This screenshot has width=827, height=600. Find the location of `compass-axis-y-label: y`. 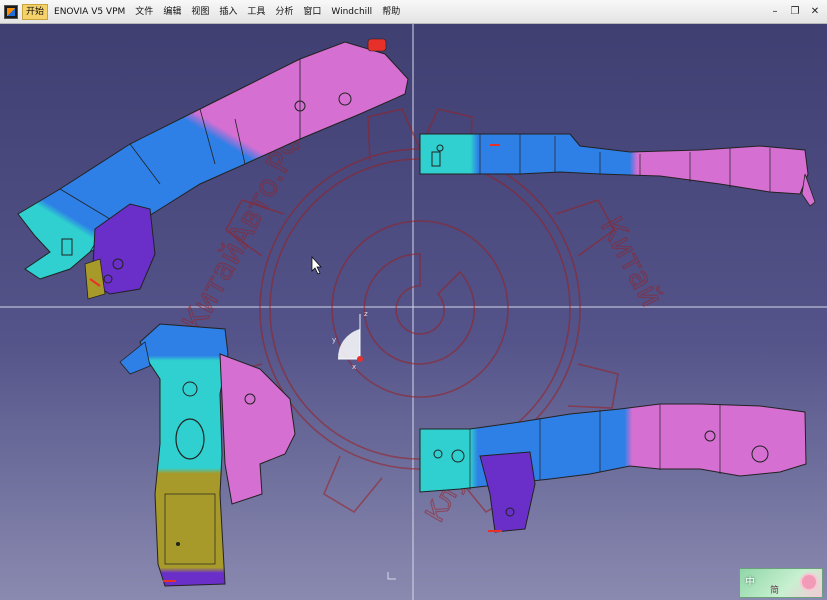

compass-axis-y-label: y is located at coordinates (334, 340).